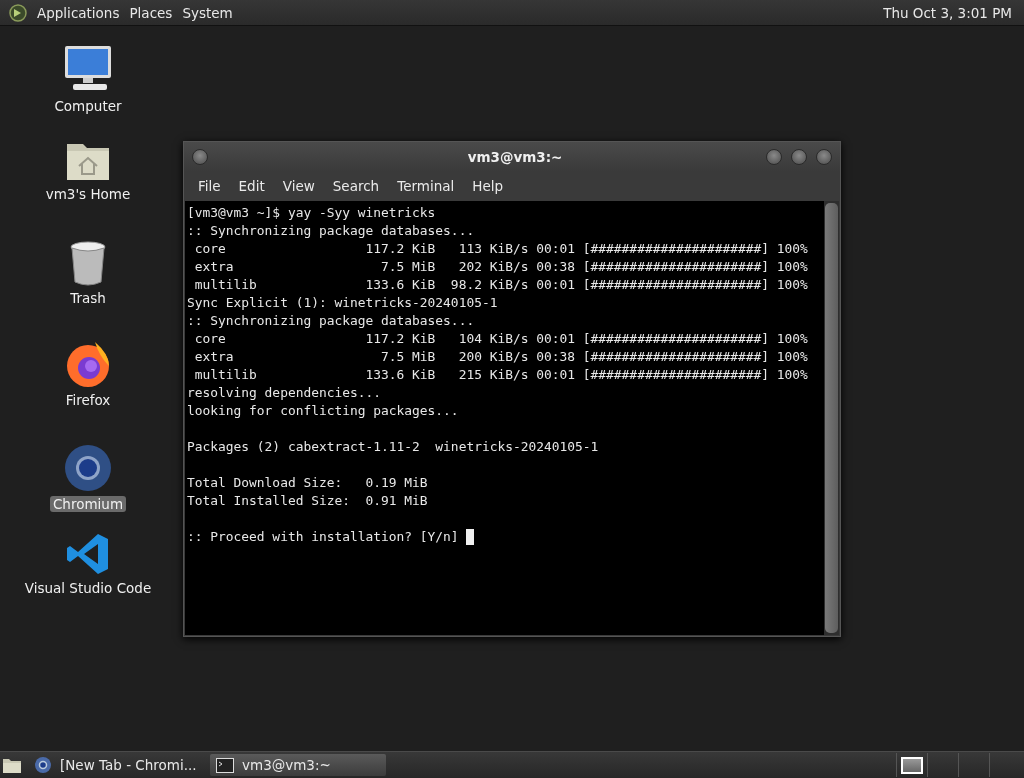  Describe the element at coordinates (774, 156) in the screenshot. I see `minimize-button` at that location.